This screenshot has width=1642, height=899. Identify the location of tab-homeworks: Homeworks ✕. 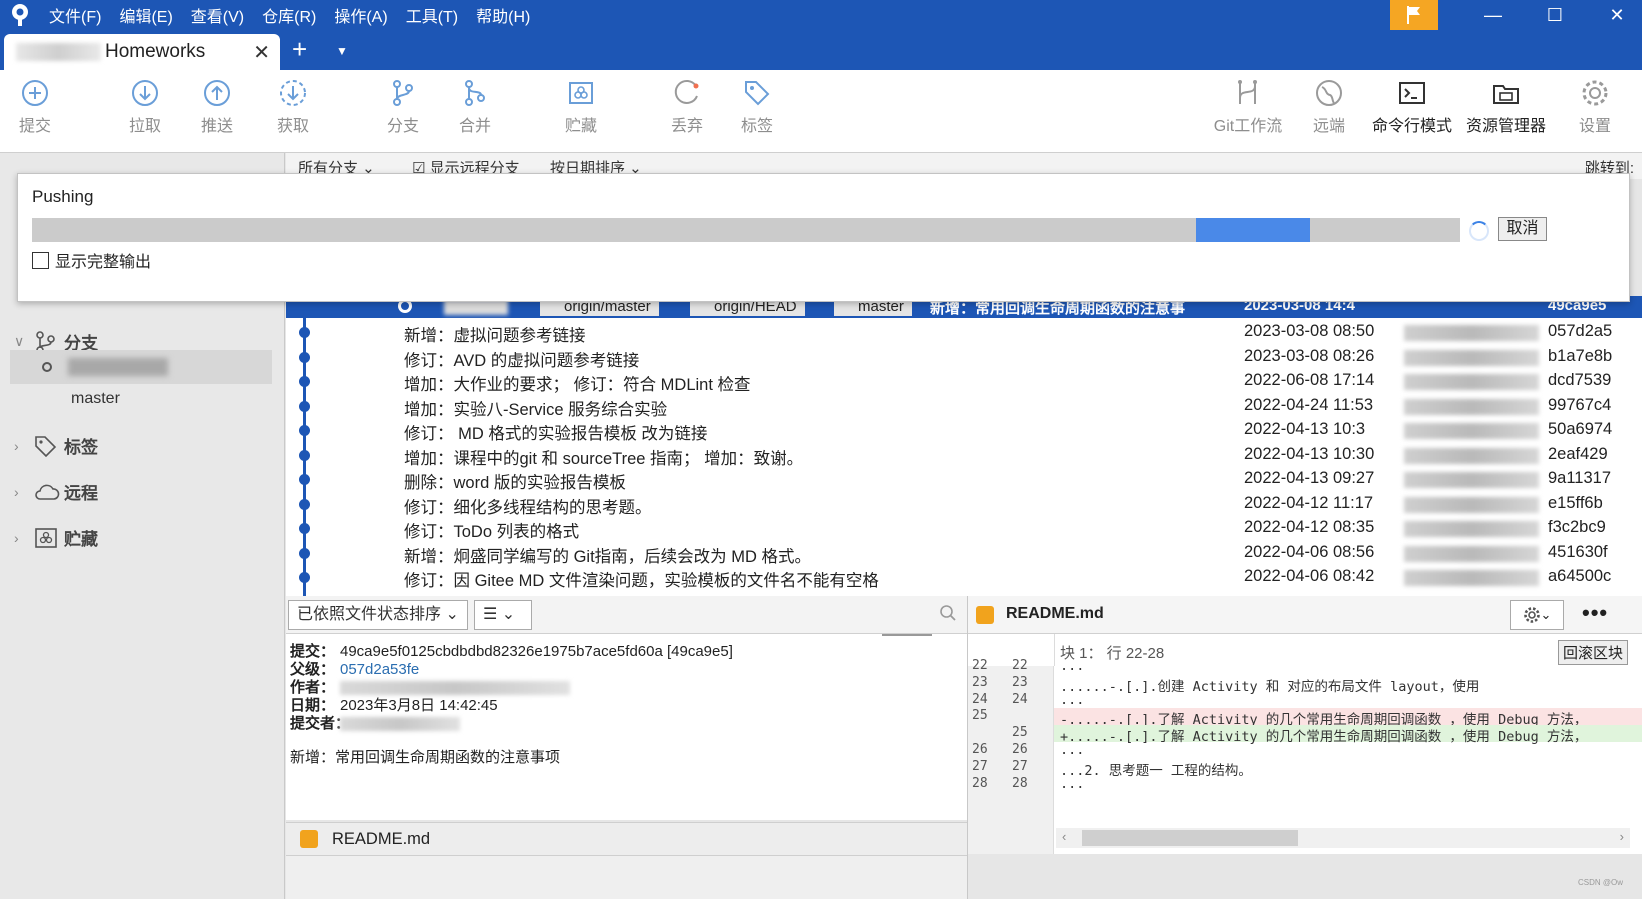
(142, 52).